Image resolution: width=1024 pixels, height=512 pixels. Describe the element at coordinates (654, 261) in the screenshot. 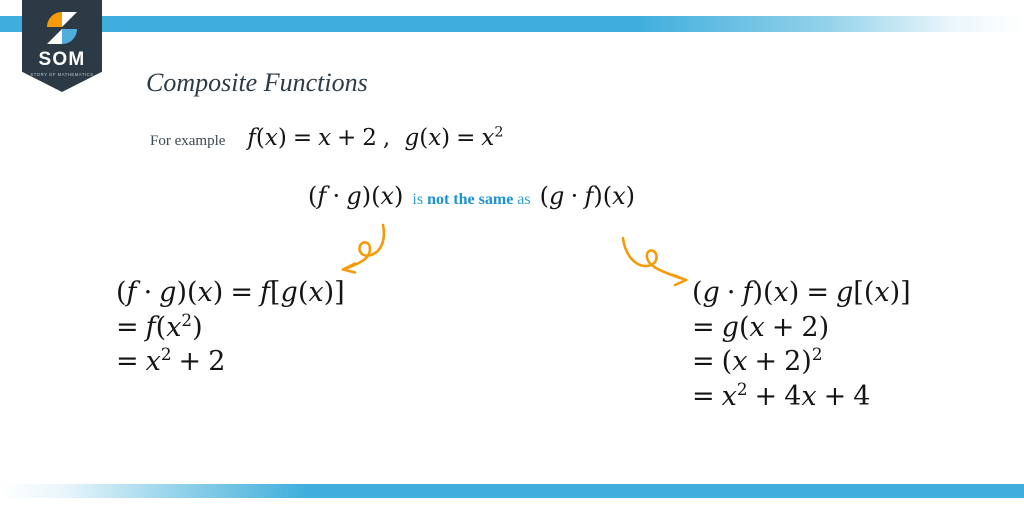

I see `curly-arrow-down-right-icon` at that location.